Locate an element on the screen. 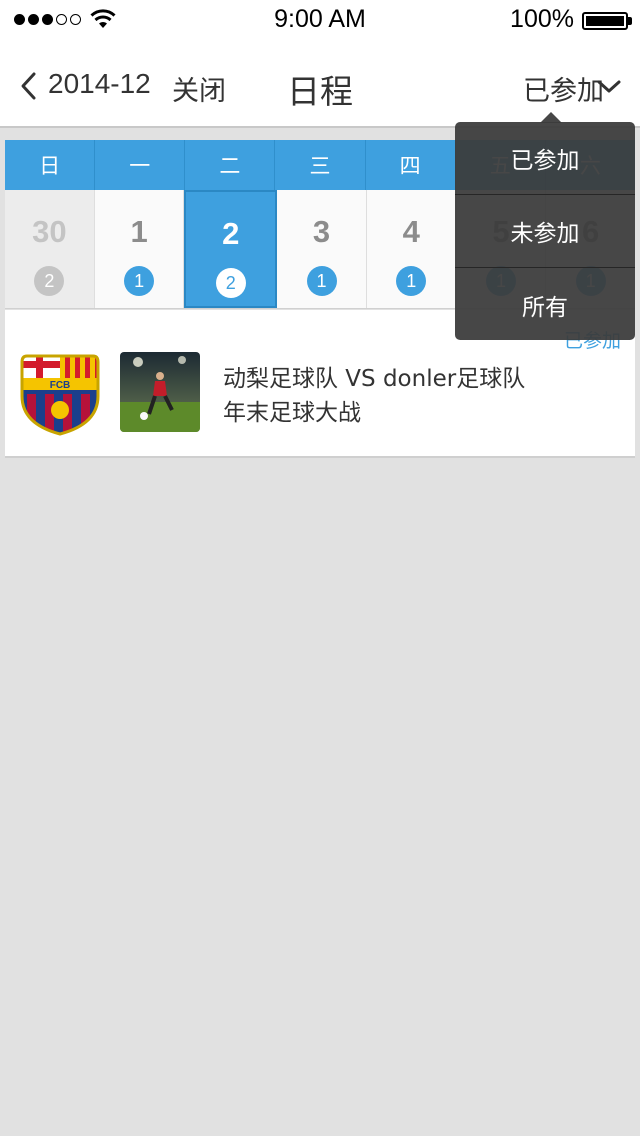 Image resolution: width=640 pixels, height=1136 pixels. day-cell: 4 1 is located at coordinates (411, 249).